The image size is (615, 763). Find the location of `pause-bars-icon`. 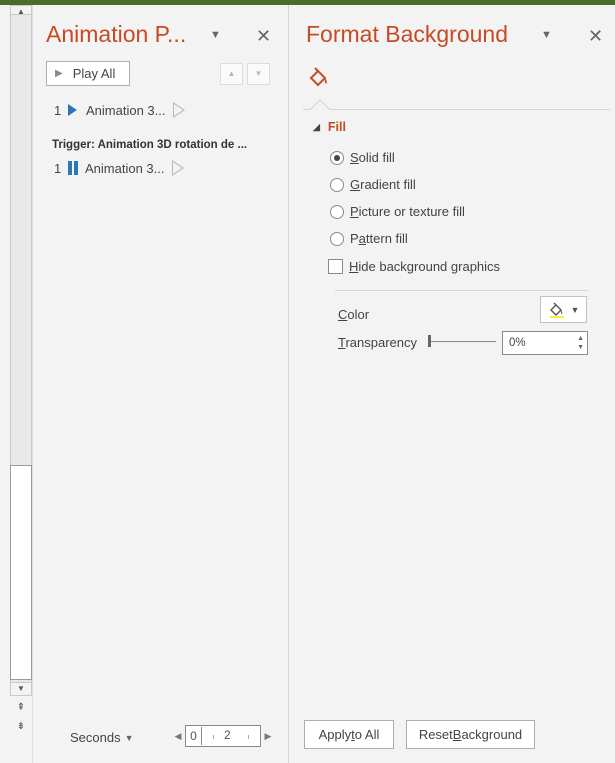

pause-bars-icon is located at coordinates (73, 168).